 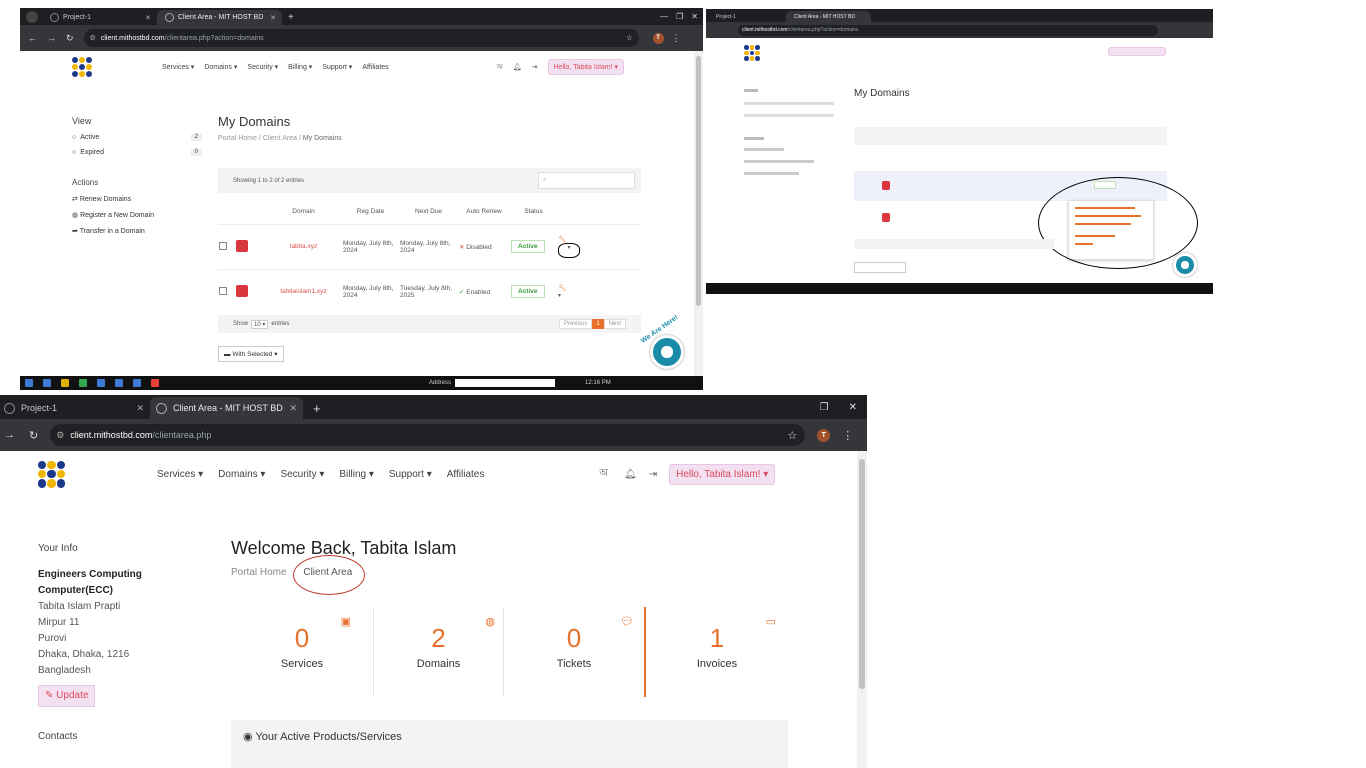 What do you see at coordinates (574, 652) in the screenshot?
I see `stat-tickets: 💬︎ 0 Tickets` at bounding box center [574, 652].